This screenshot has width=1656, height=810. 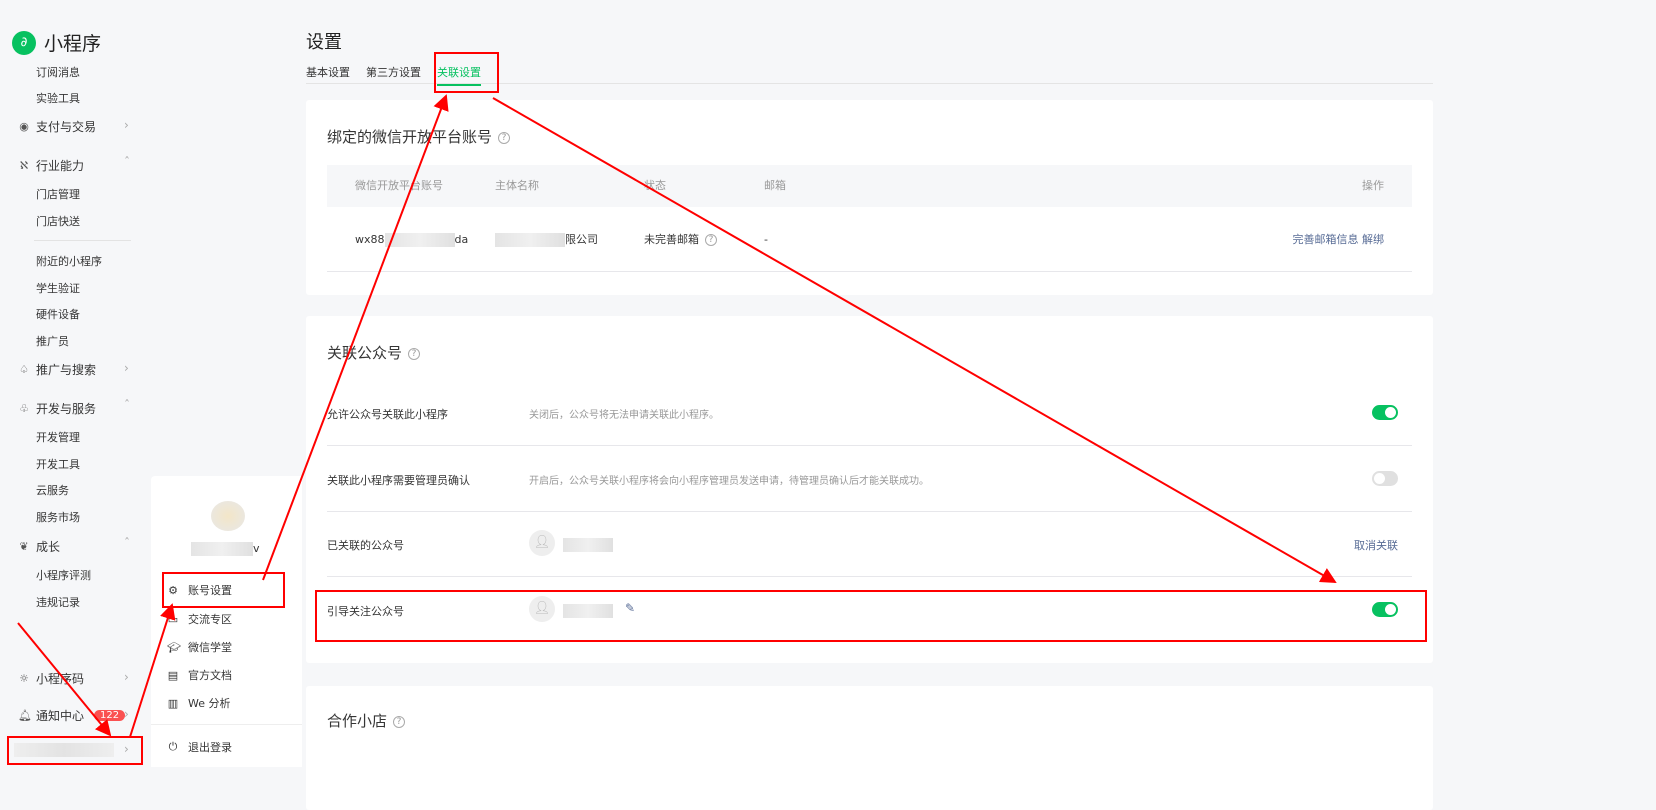 What do you see at coordinates (1326, 239) in the screenshot?
I see `complete-email-link: 完善邮箱信息` at bounding box center [1326, 239].